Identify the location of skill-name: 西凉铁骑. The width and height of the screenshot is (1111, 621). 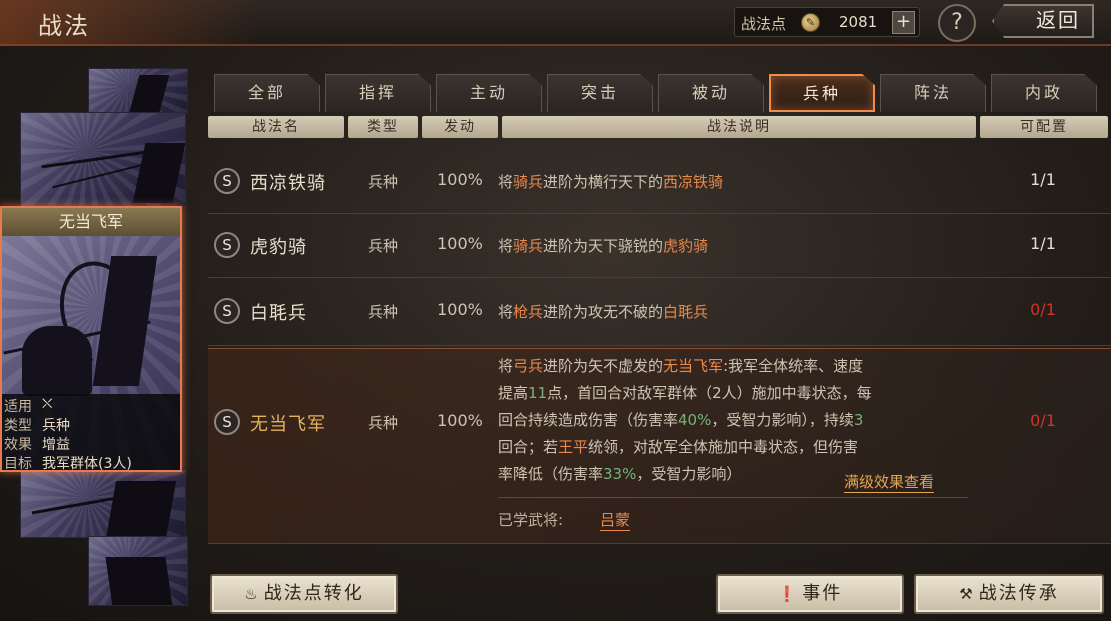
(288, 183).